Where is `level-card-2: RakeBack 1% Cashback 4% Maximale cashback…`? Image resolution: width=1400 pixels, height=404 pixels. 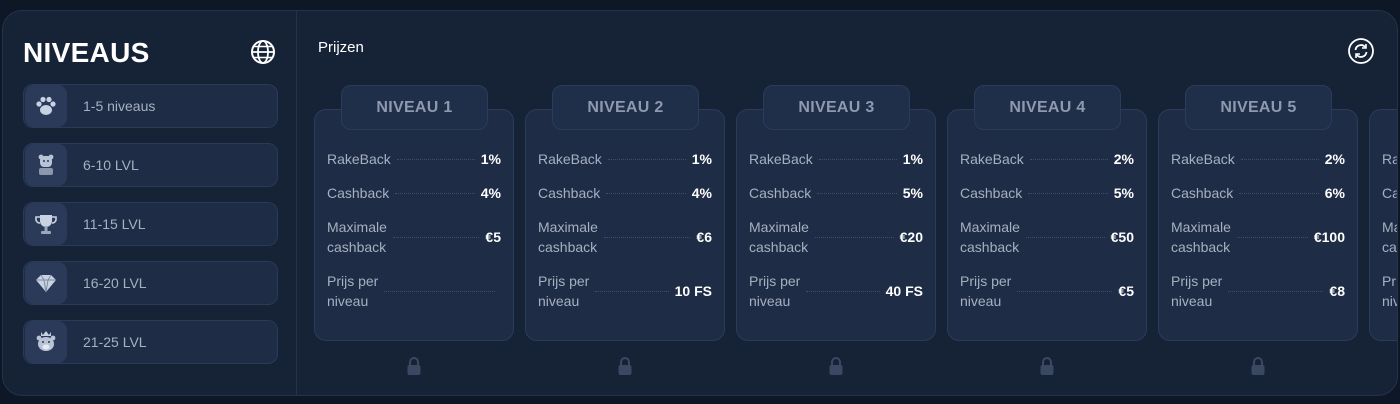 level-card-2: RakeBack 1% Cashback 4% Maximale cashback… is located at coordinates (625, 225).